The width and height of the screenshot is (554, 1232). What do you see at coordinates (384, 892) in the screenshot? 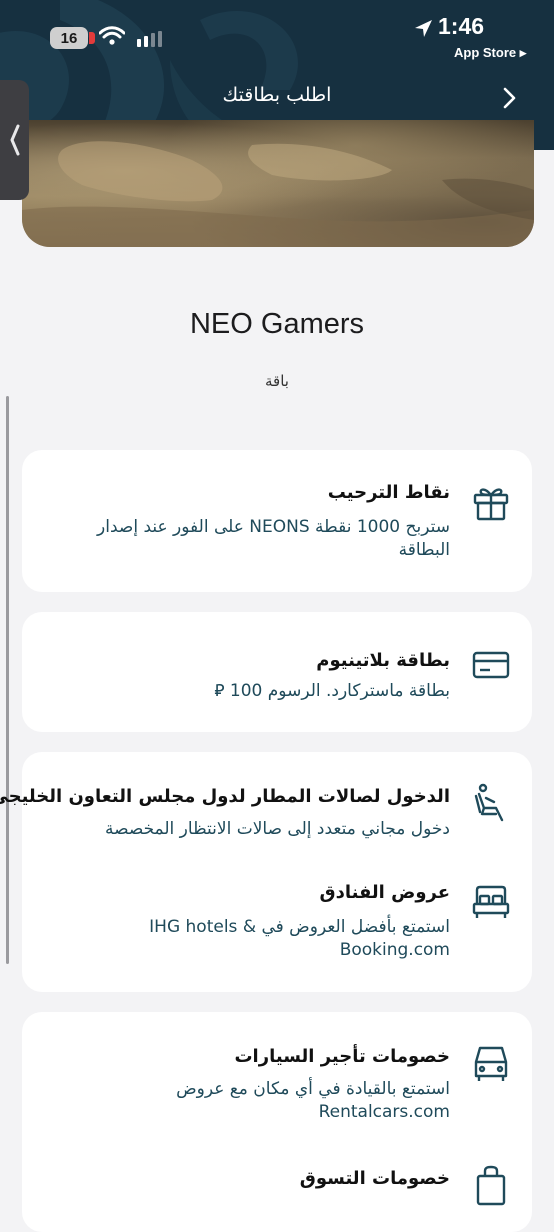
I see `feature-title: عروض الفنادق` at bounding box center [384, 892].